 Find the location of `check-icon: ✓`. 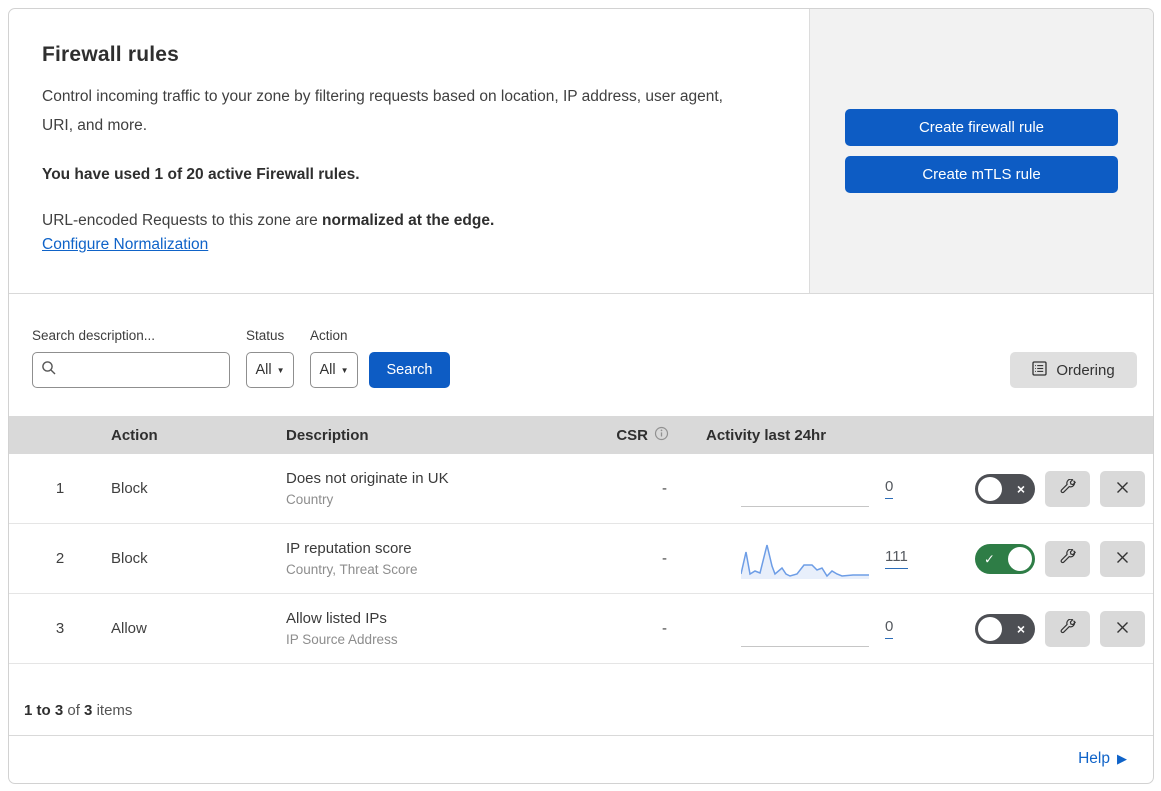

check-icon: ✓ is located at coordinates (989, 558).